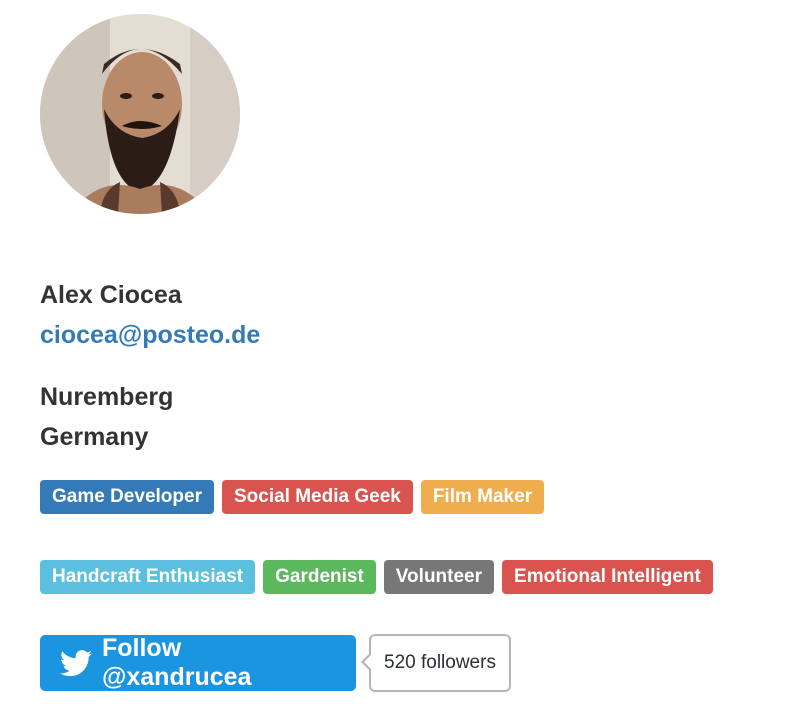 The height and width of the screenshot is (724, 798). I want to click on followers-label: 520 followers, so click(440, 662).